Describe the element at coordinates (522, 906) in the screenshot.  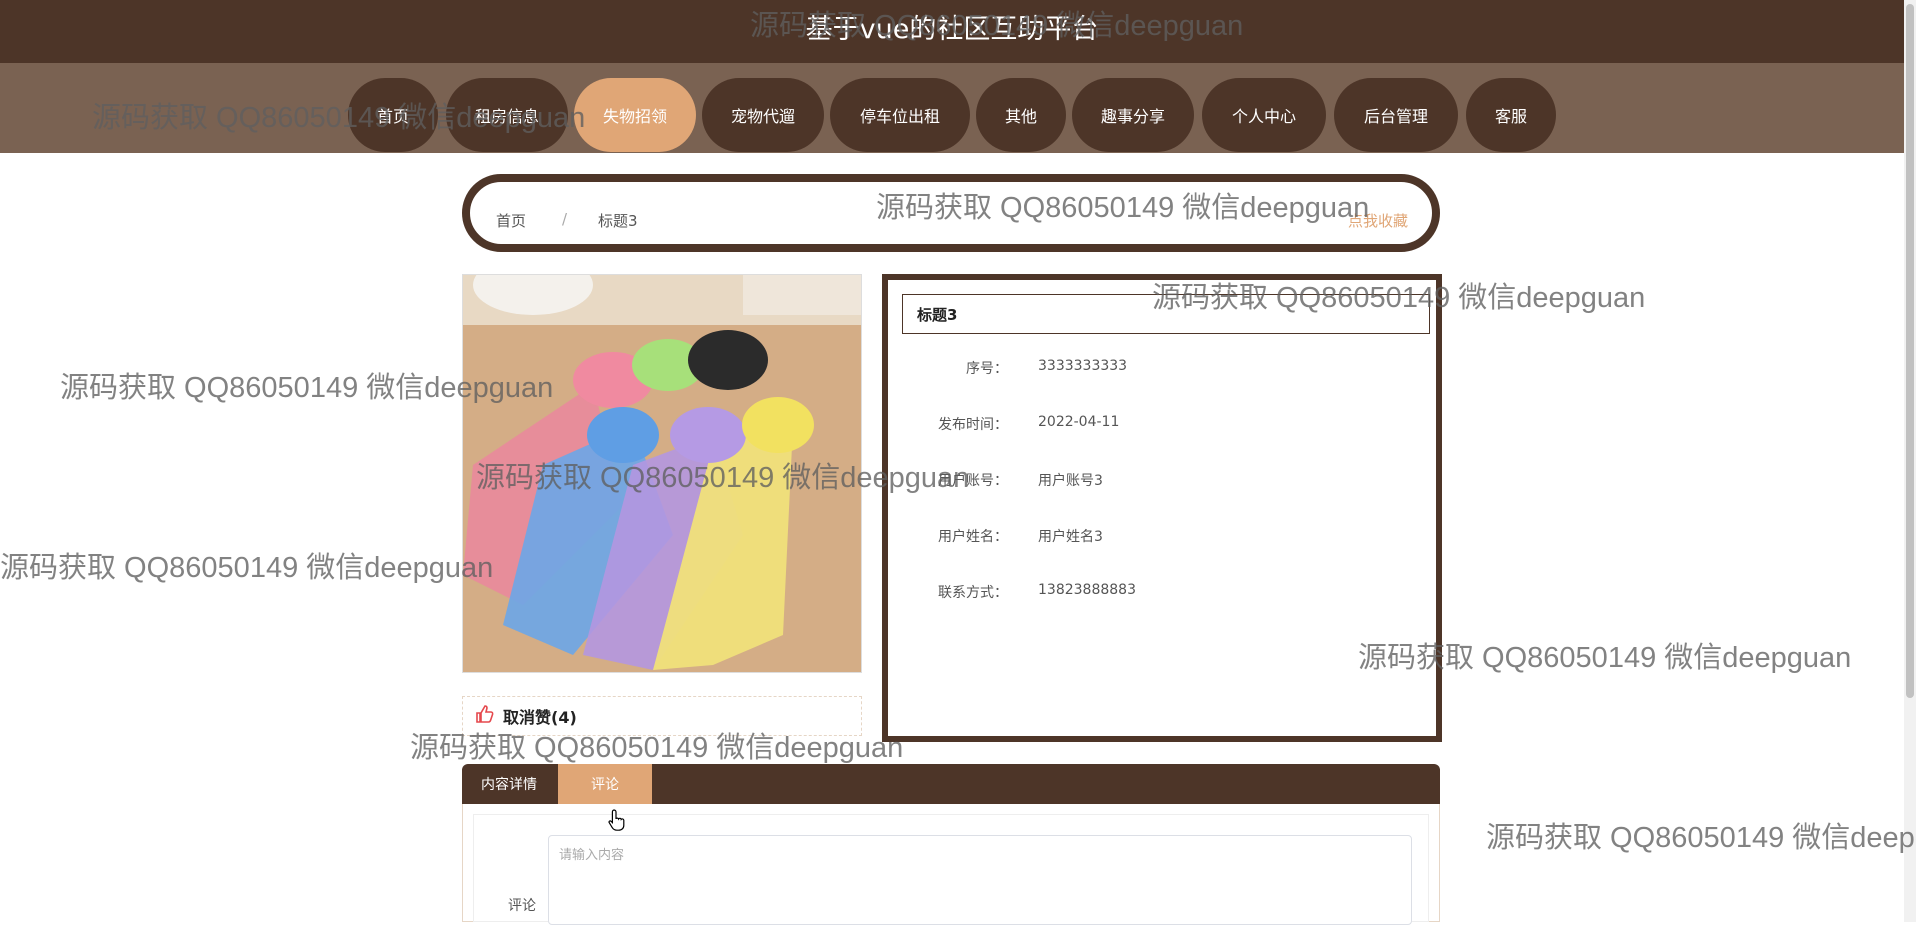
I see `comment-label: 评论` at that location.